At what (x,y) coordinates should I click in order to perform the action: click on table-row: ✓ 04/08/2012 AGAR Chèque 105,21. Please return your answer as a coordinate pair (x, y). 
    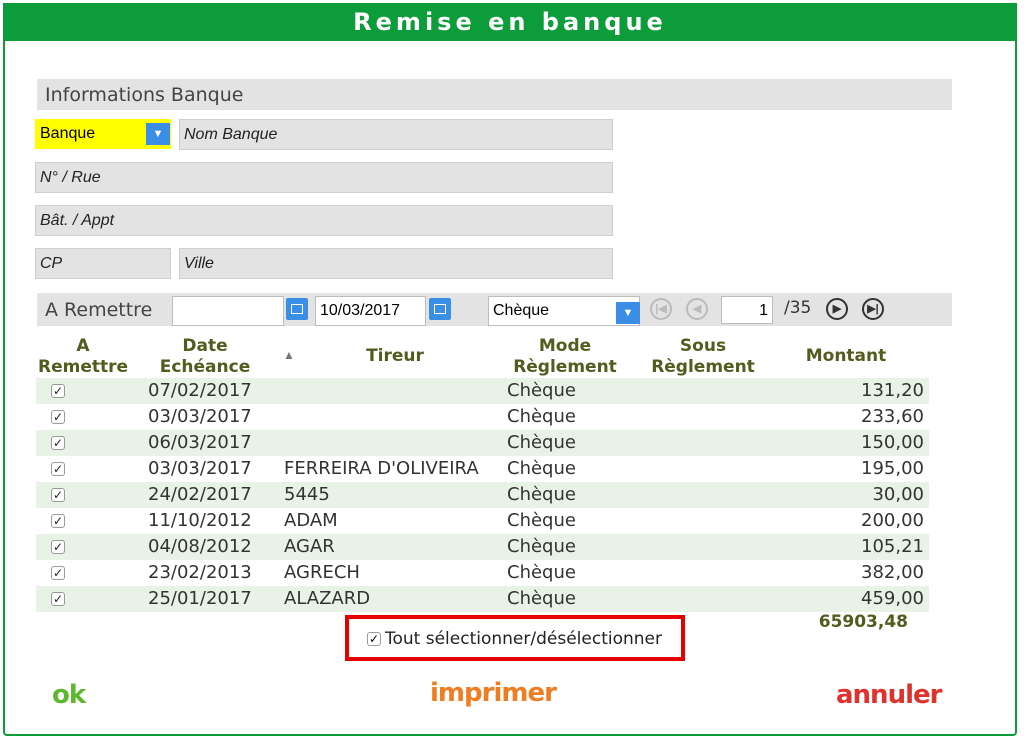
    Looking at the image, I should click on (482, 547).